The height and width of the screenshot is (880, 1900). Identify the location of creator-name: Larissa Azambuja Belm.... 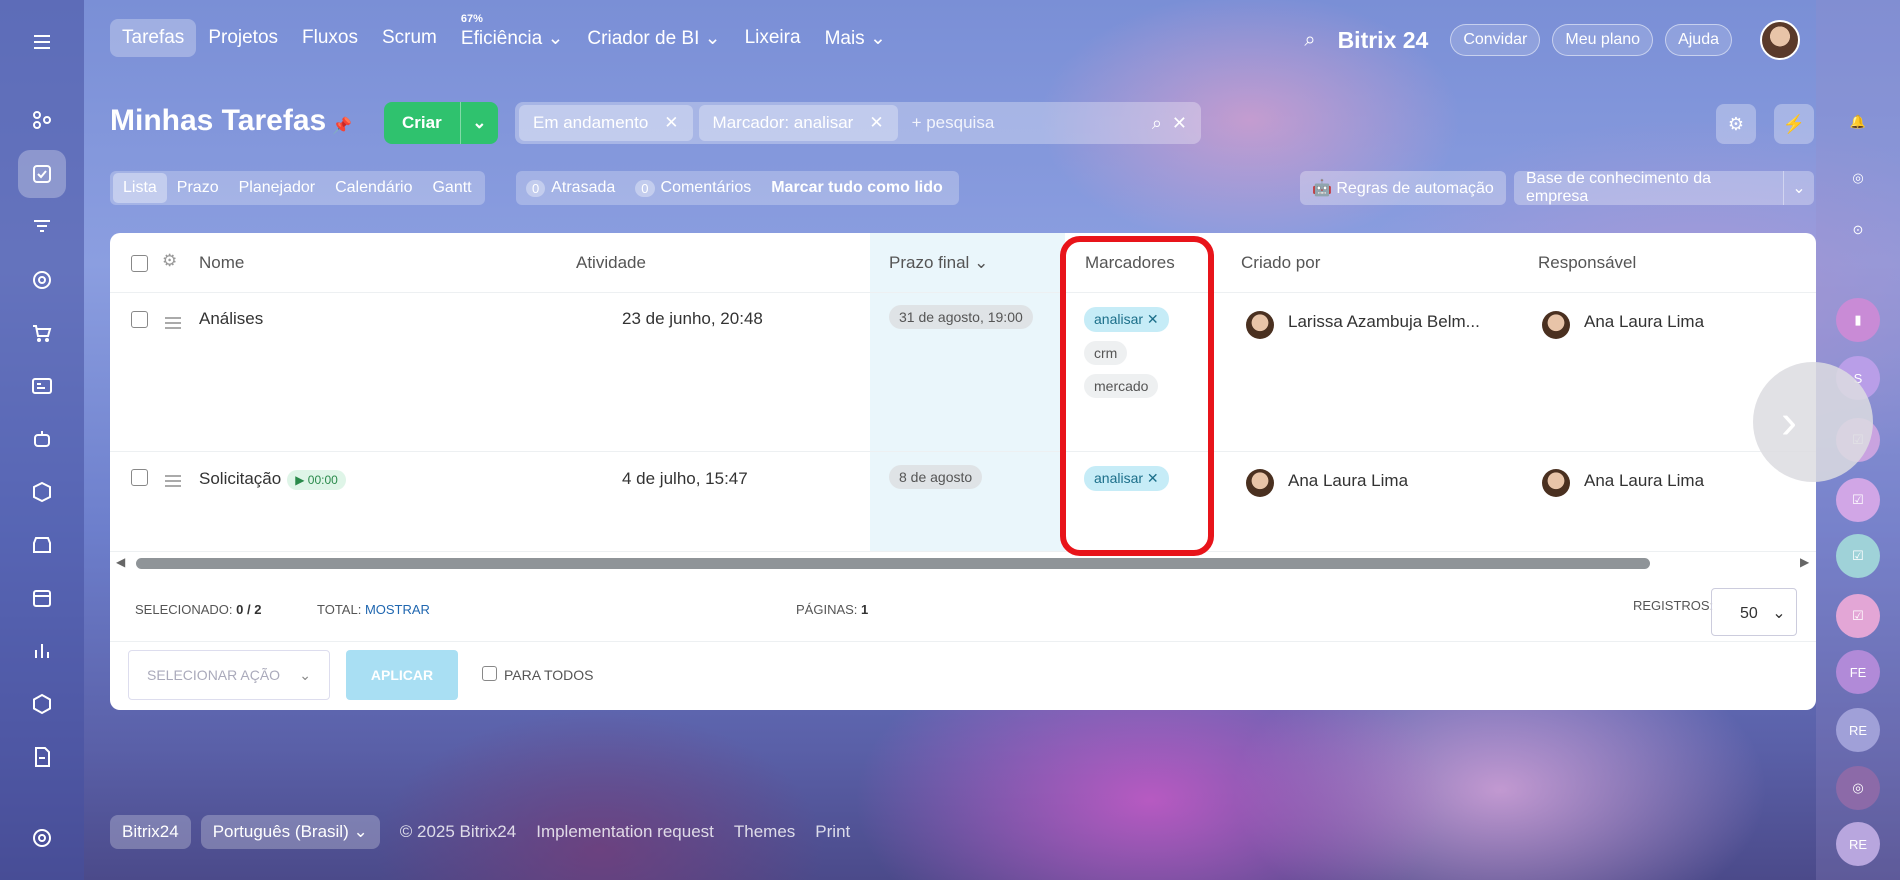
(1384, 322).